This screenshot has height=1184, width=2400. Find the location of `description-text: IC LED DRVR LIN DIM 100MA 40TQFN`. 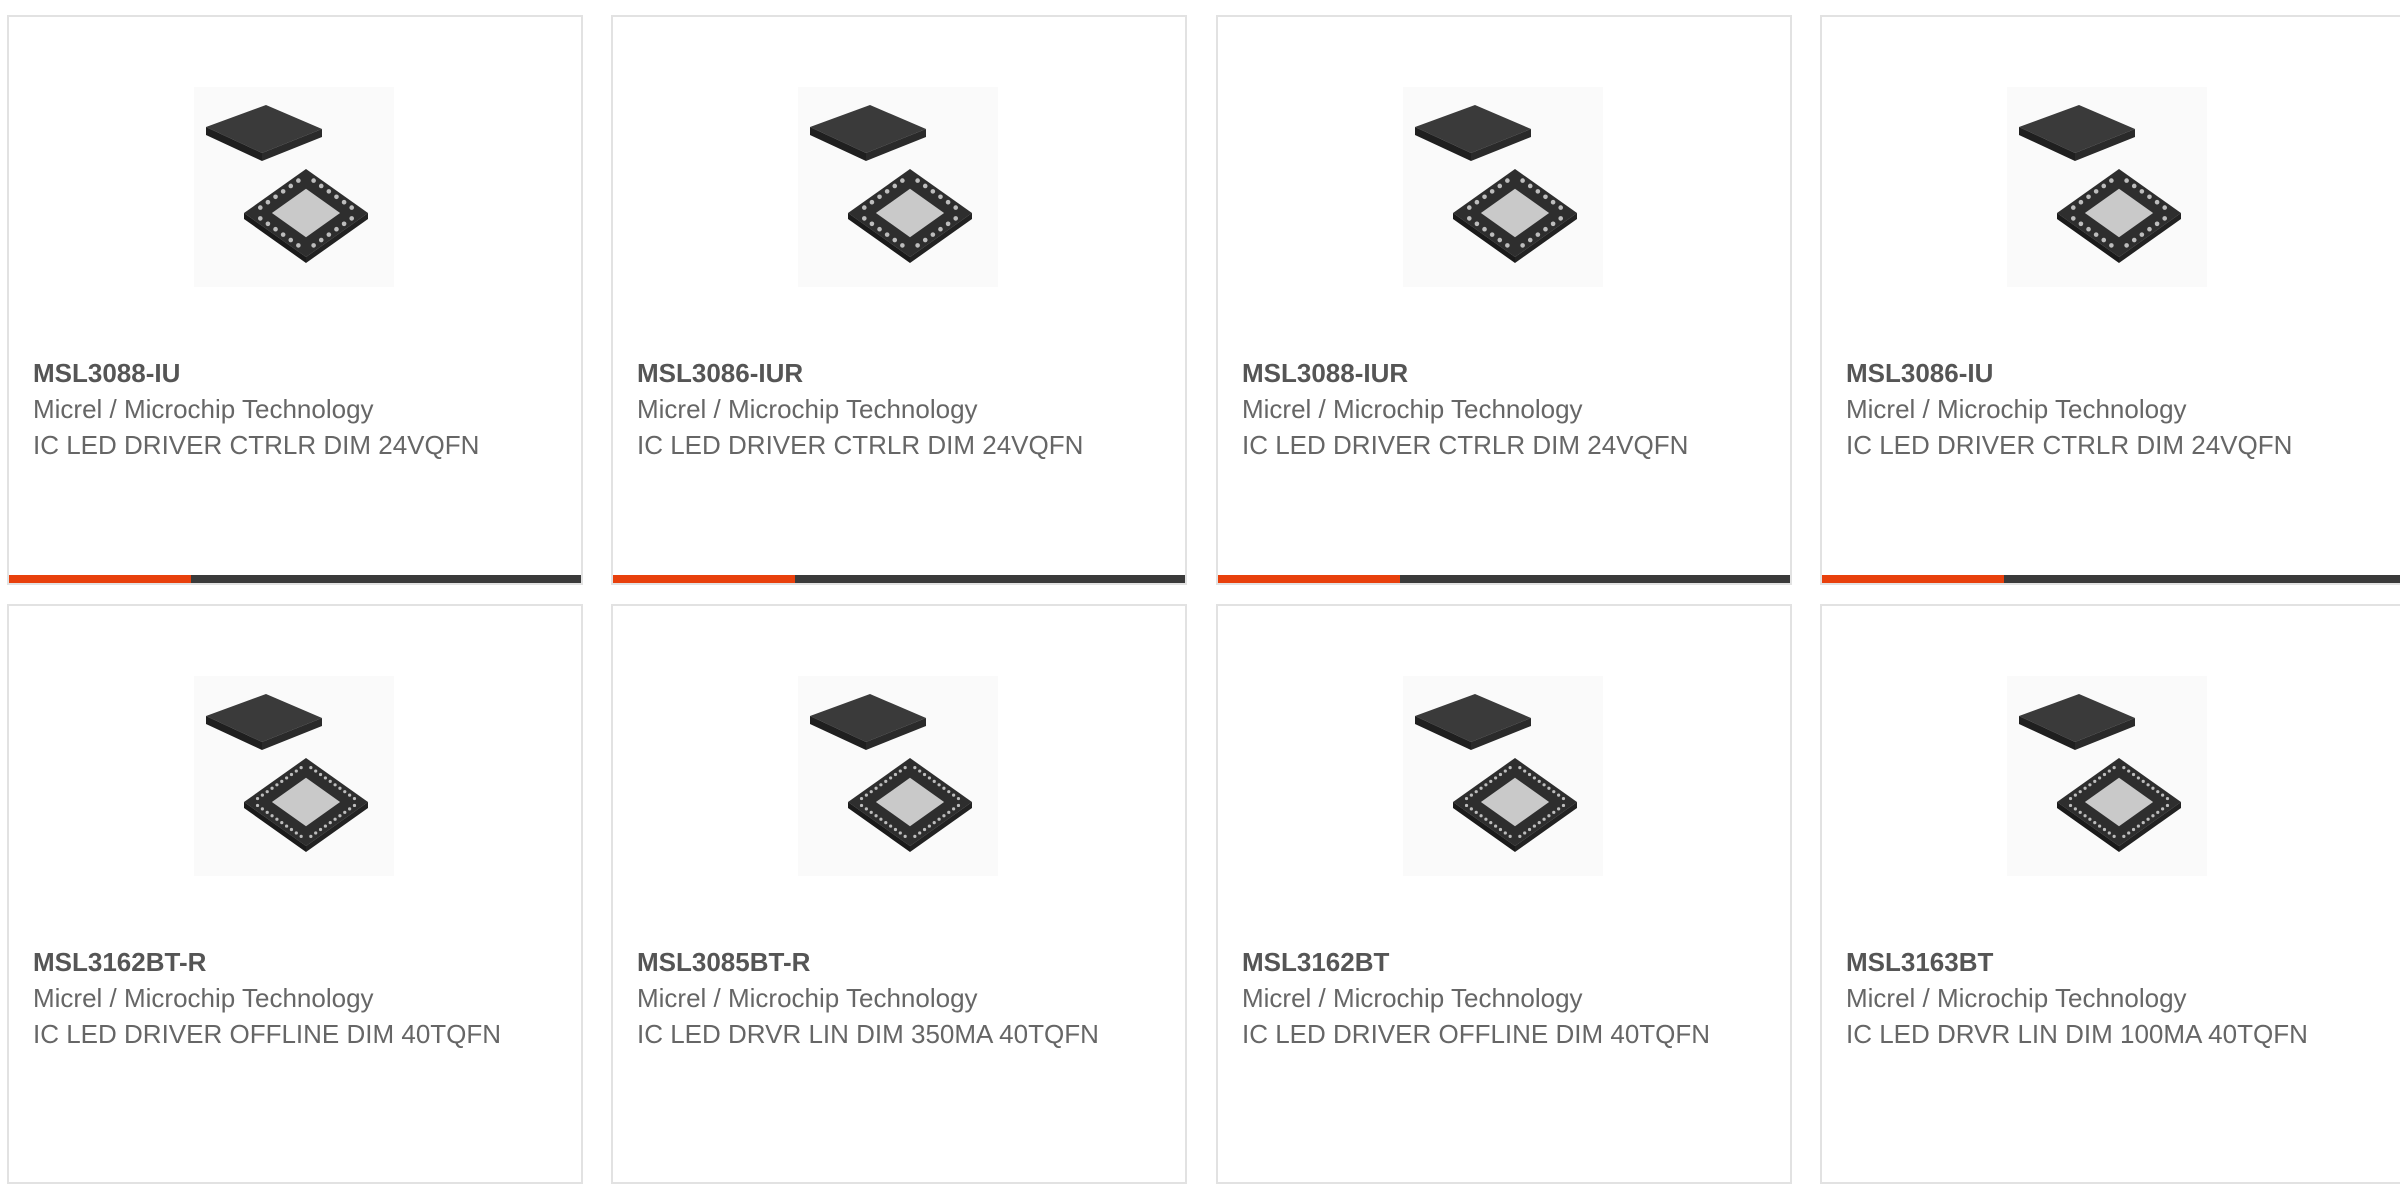

description-text: IC LED DRVR LIN DIM 100MA 40TQFN is located at coordinates (2077, 1034).